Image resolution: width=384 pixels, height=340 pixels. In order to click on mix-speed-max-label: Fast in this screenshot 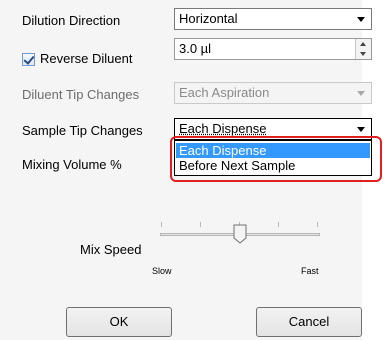, I will do `click(310, 271)`.